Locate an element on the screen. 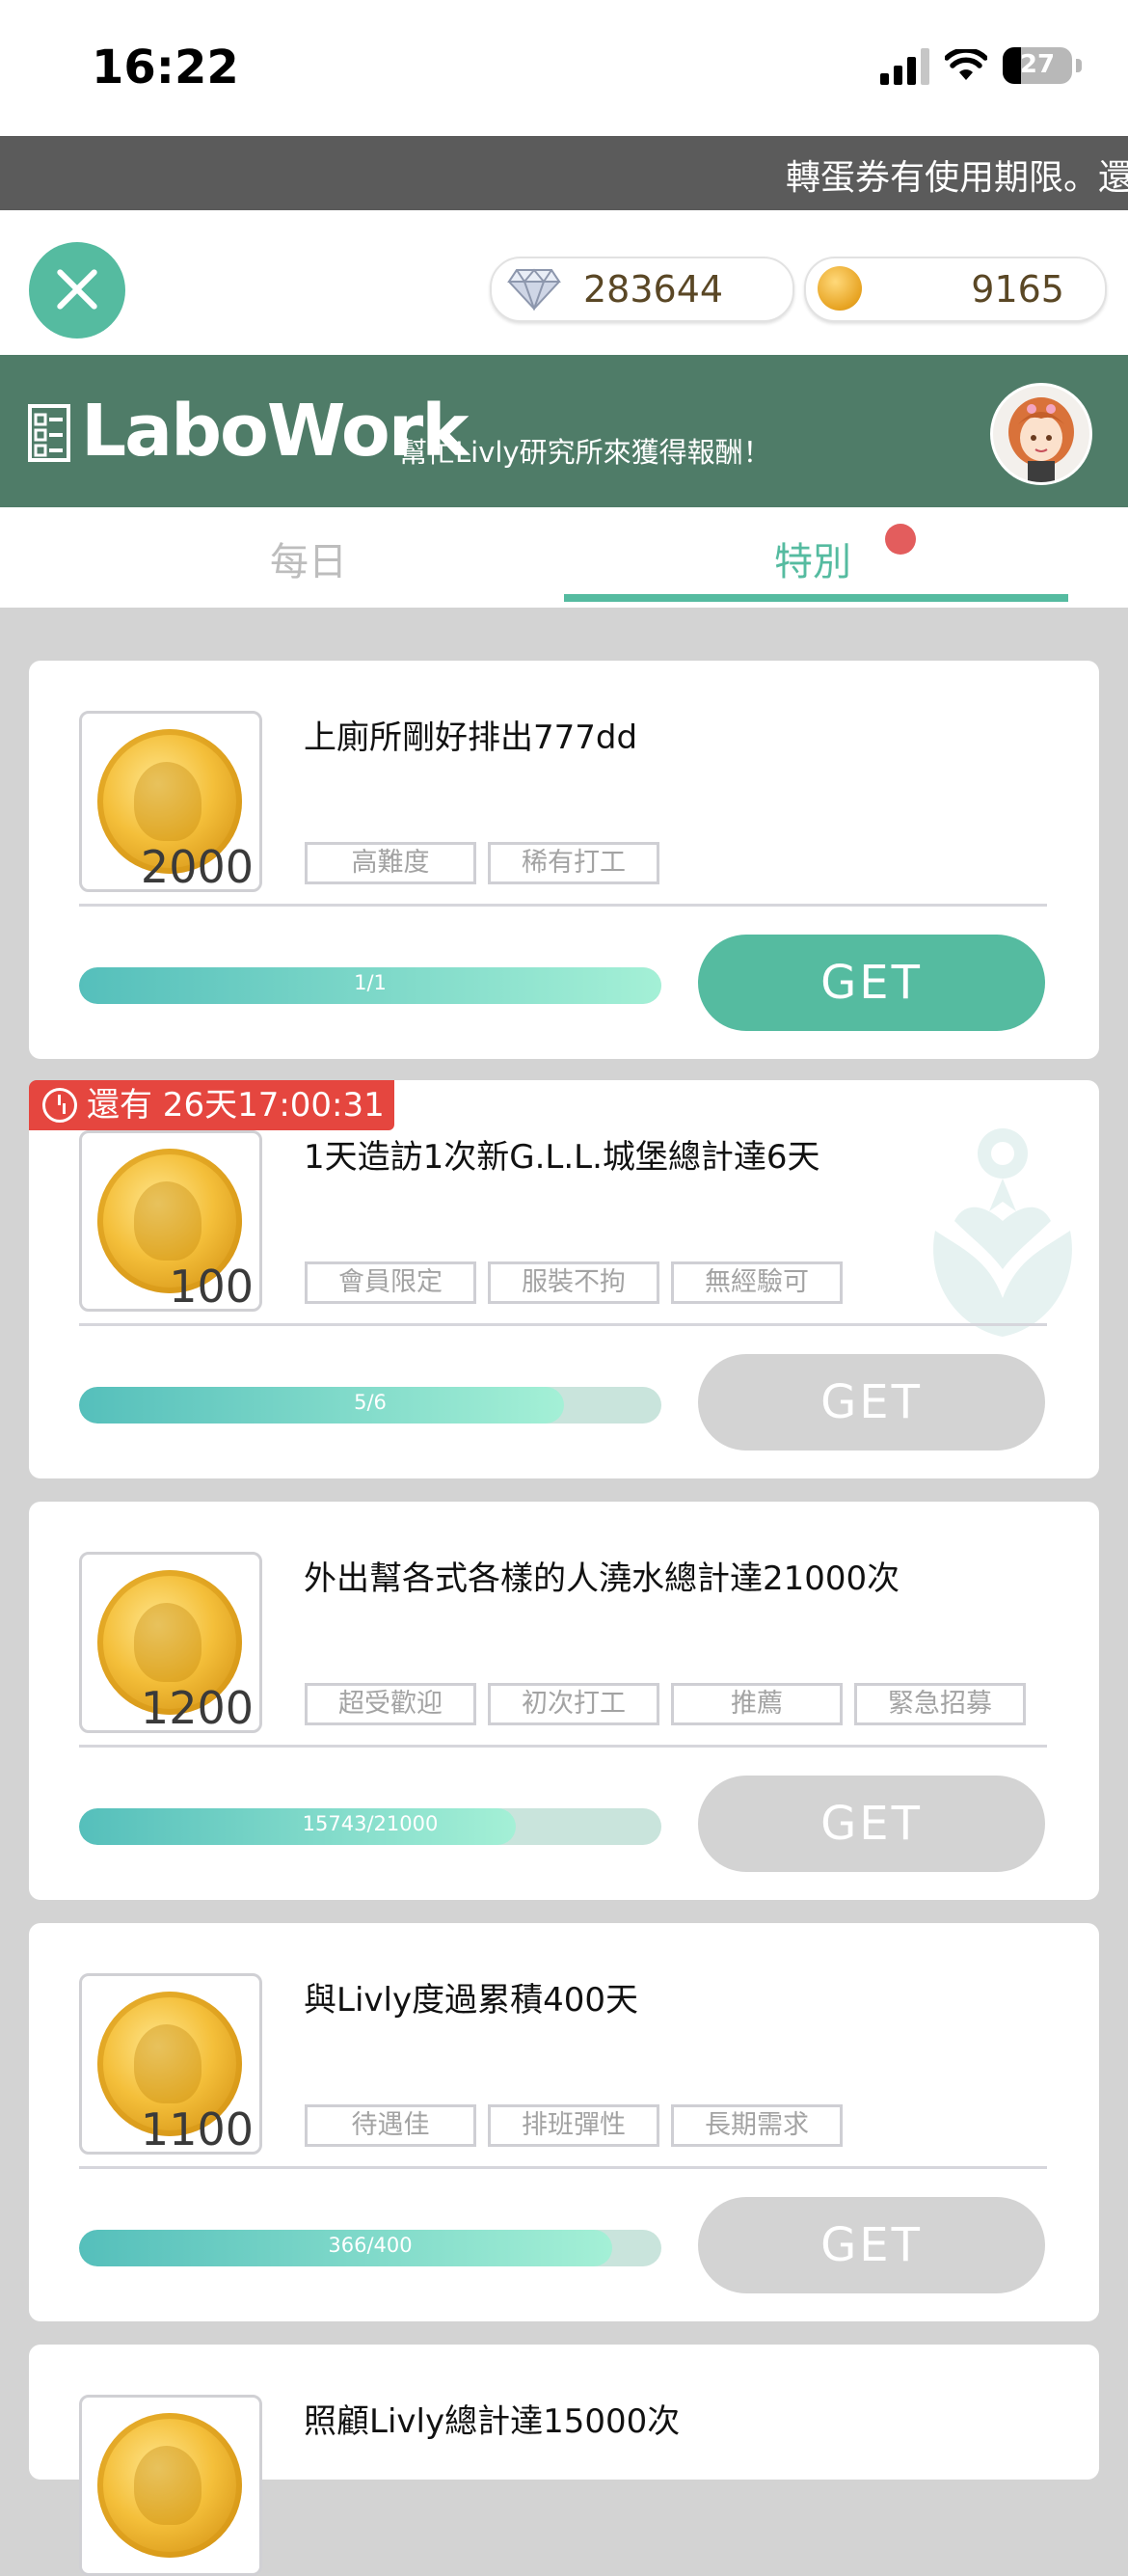 This screenshot has height=2576, width=1128. battery-tip is located at coordinates (1079, 65).